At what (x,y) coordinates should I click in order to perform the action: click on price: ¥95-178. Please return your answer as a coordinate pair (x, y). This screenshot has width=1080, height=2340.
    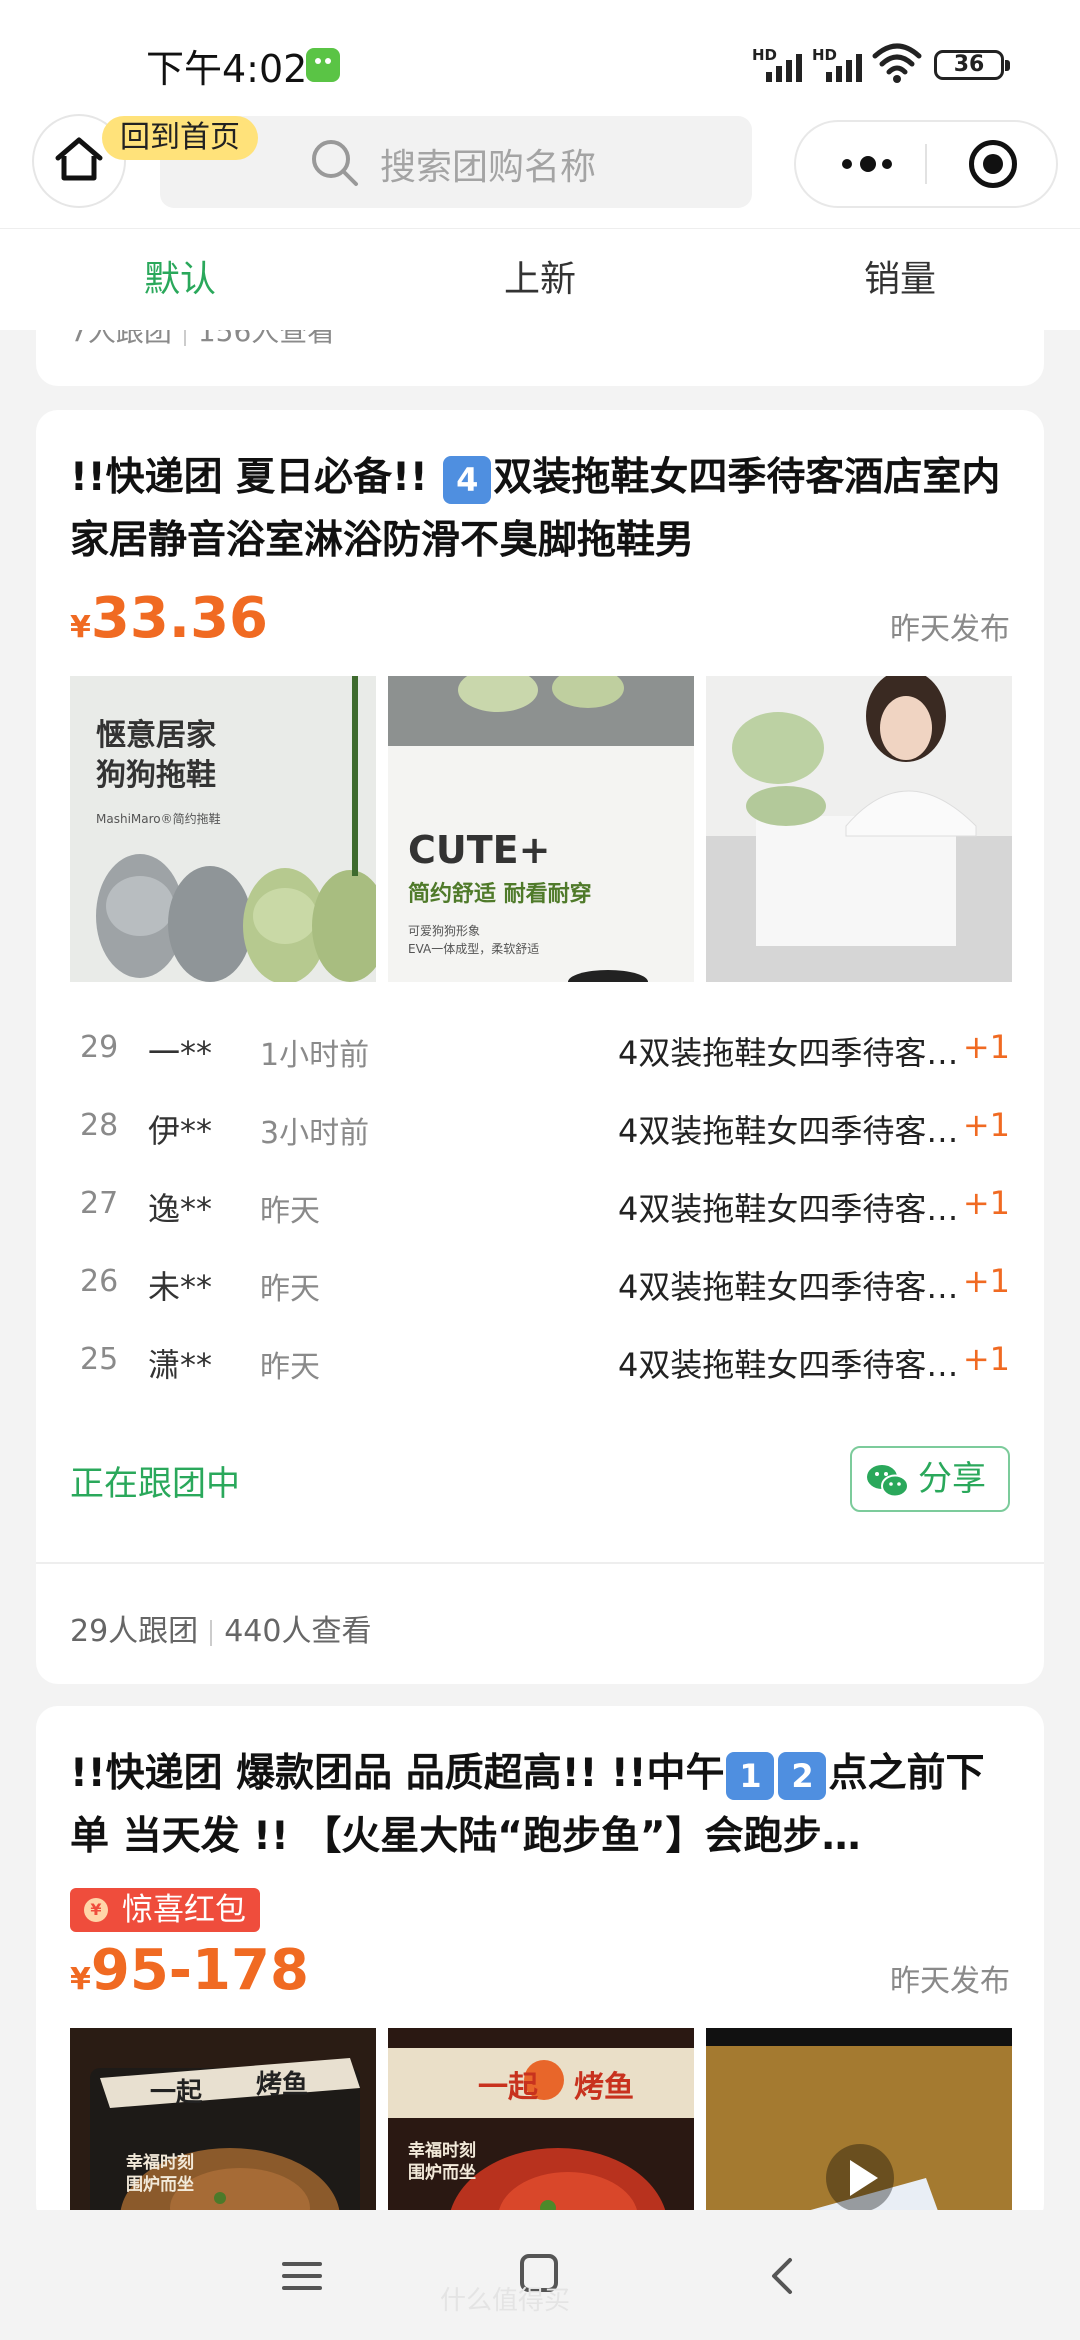
    Looking at the image, I should click on (189, 1970).